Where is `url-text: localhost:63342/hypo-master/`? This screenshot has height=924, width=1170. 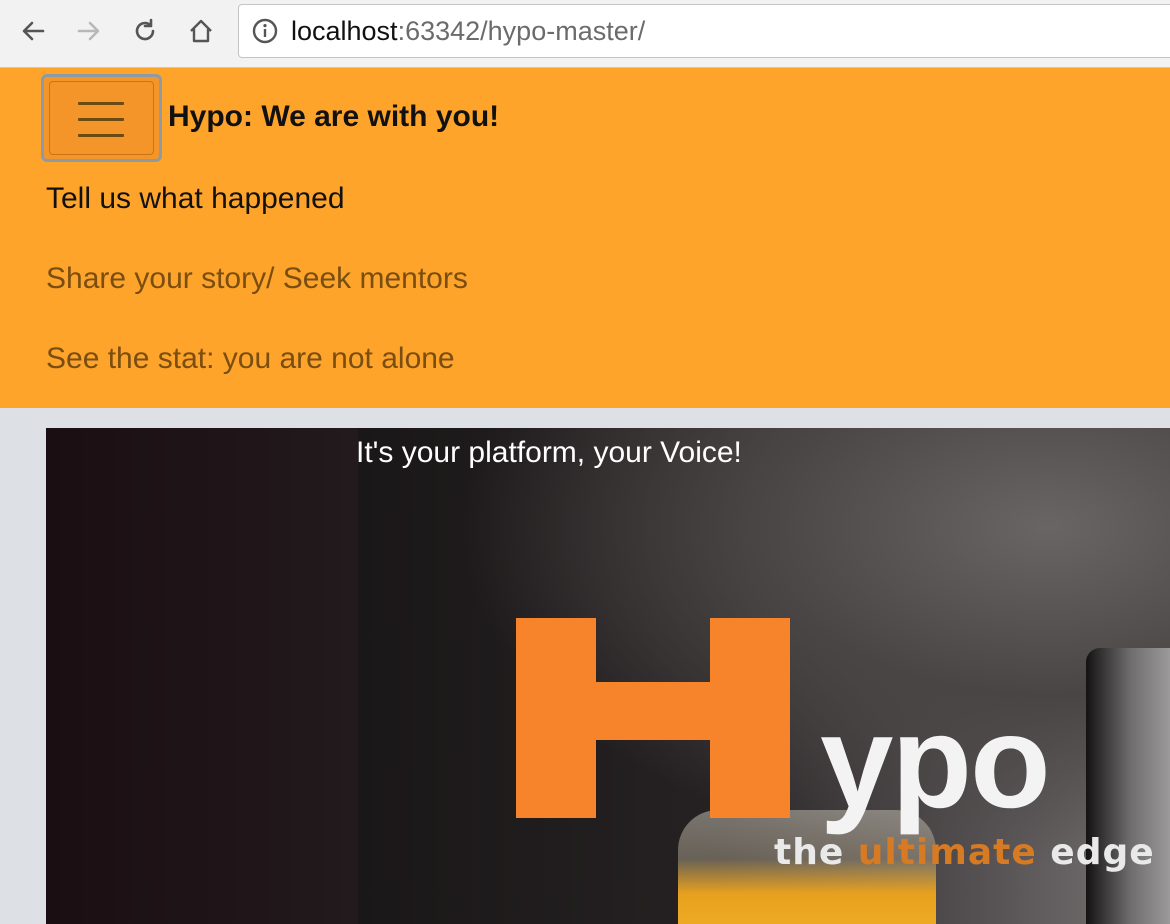
url-text: localhost:63342/hypo-master/ is located at coordinates (468, 31).